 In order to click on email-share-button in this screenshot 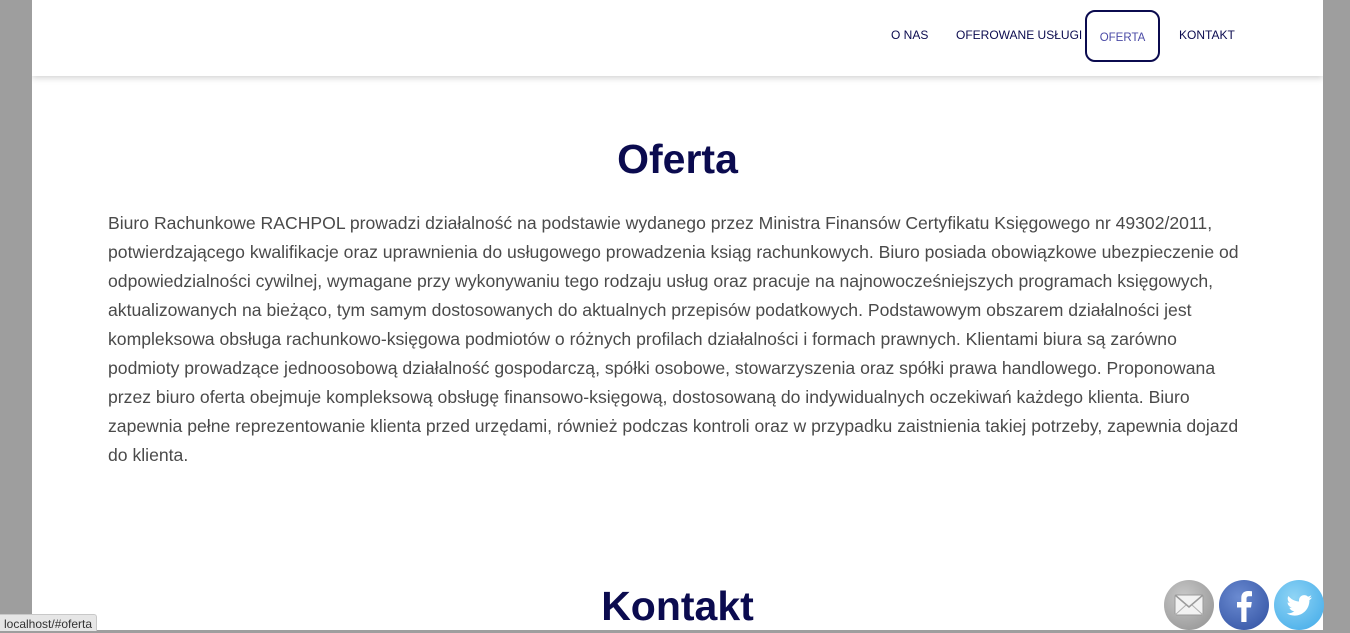, I will do `click(1189, 605)`.